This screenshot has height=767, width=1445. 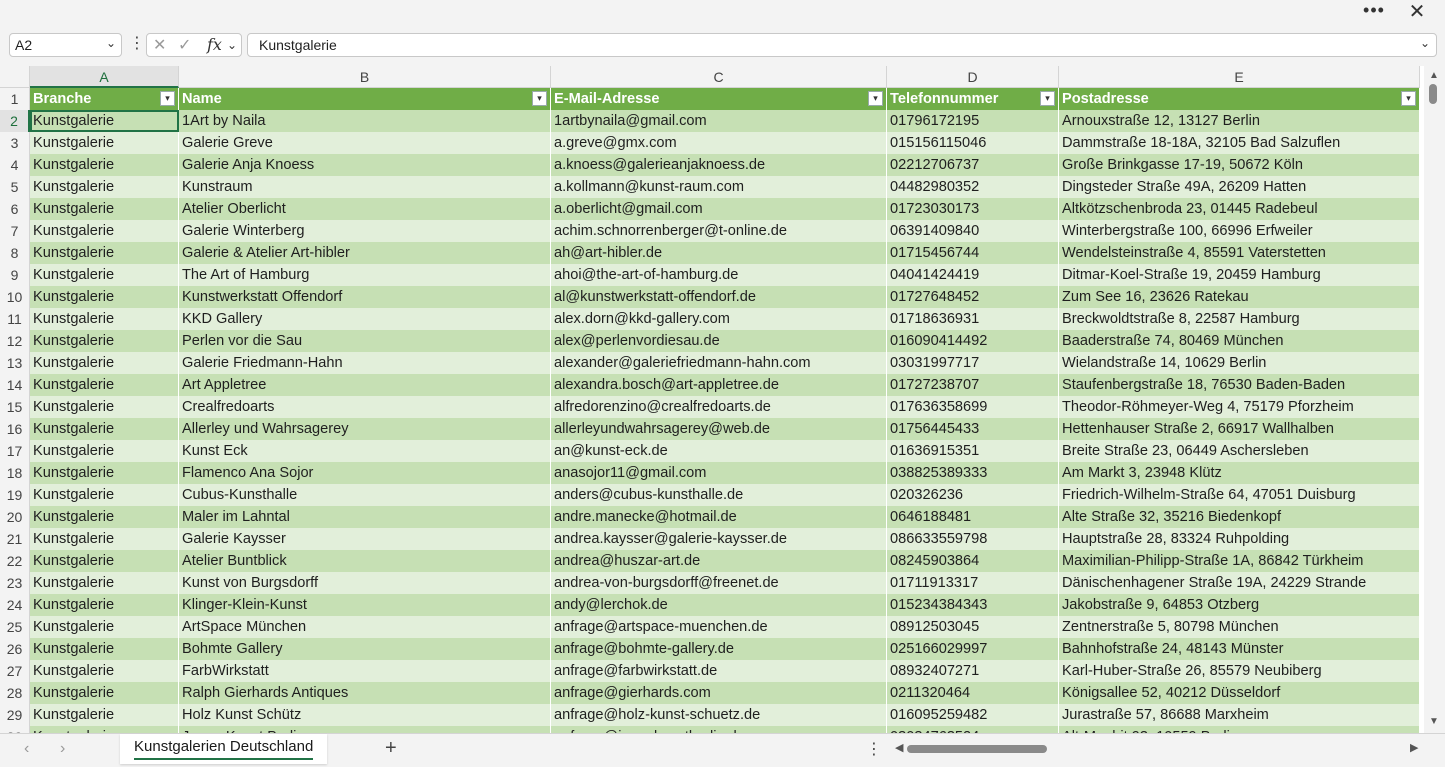 I want to click on grid-cell: Holz Kunst Schütz, so click(x=365, y=715).